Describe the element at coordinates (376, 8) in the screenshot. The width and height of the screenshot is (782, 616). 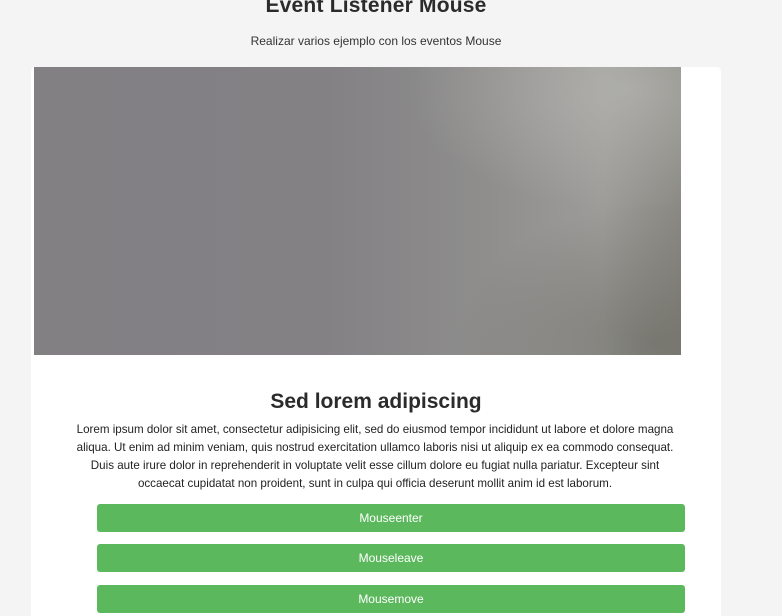
I see `page-title: Event Listener Mouse` at that location.